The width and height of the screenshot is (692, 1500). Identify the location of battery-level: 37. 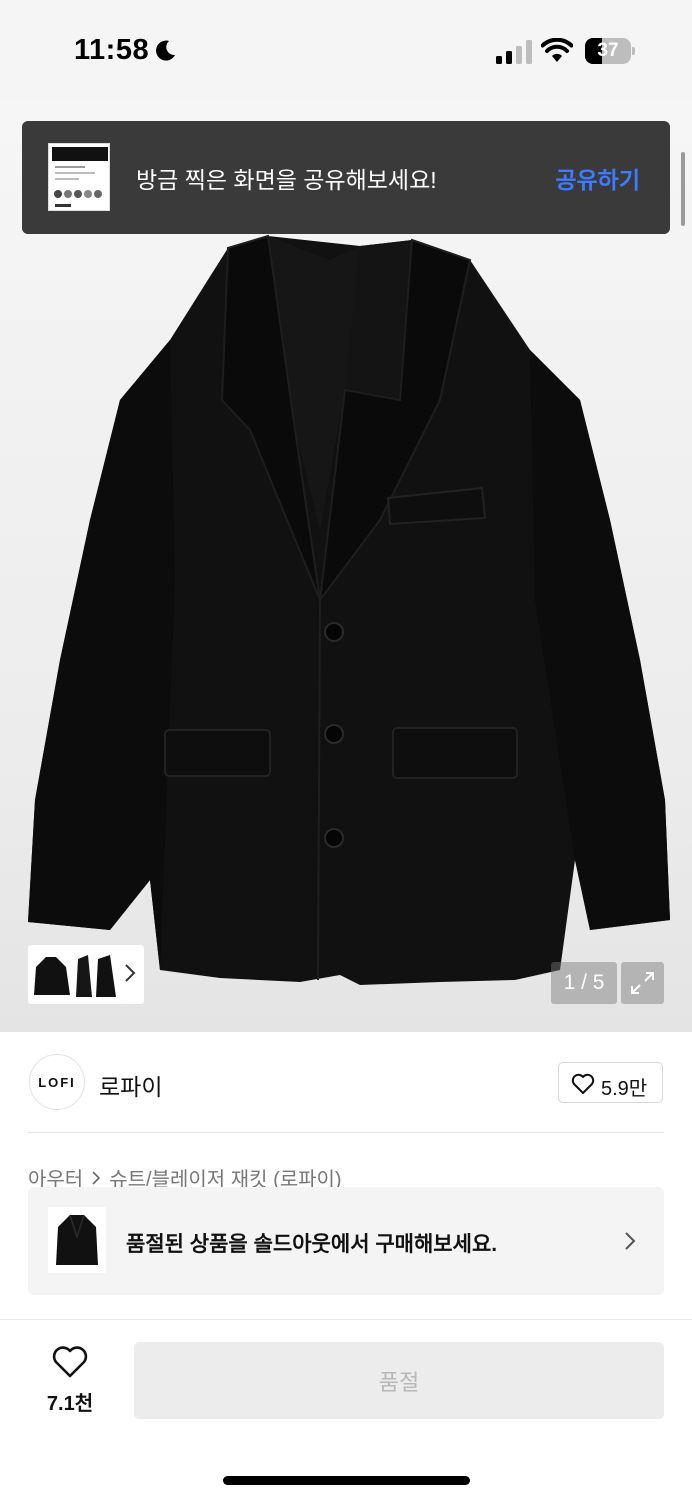
(608, 50).